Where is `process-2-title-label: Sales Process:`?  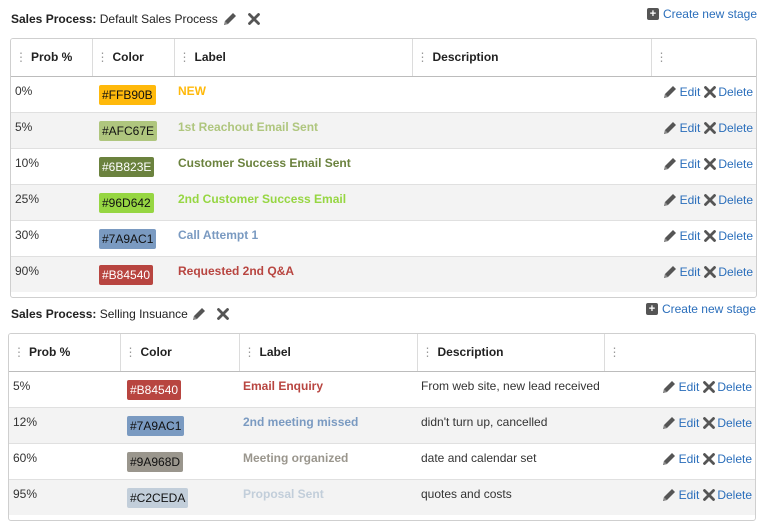 process-2-title-label: Sales Process: is located at coordinates (54, 314).